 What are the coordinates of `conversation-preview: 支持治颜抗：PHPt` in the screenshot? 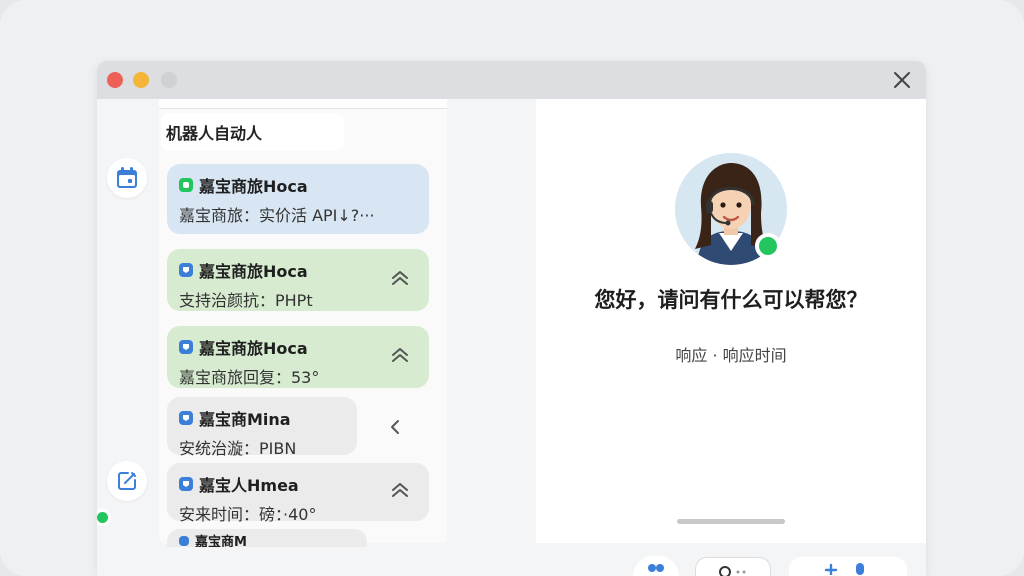 It's located at (246, 300).